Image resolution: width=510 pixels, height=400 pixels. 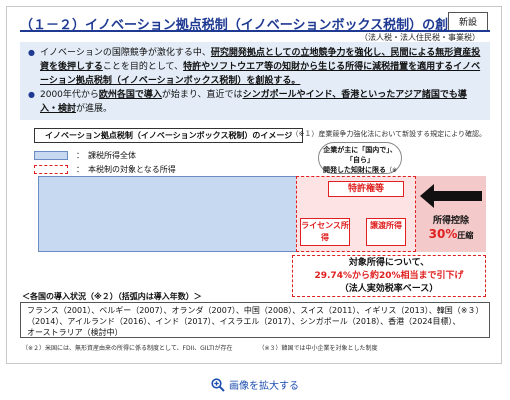 I want to click on legend-label: ： 課税所得全体, so click(x=106, y=155).